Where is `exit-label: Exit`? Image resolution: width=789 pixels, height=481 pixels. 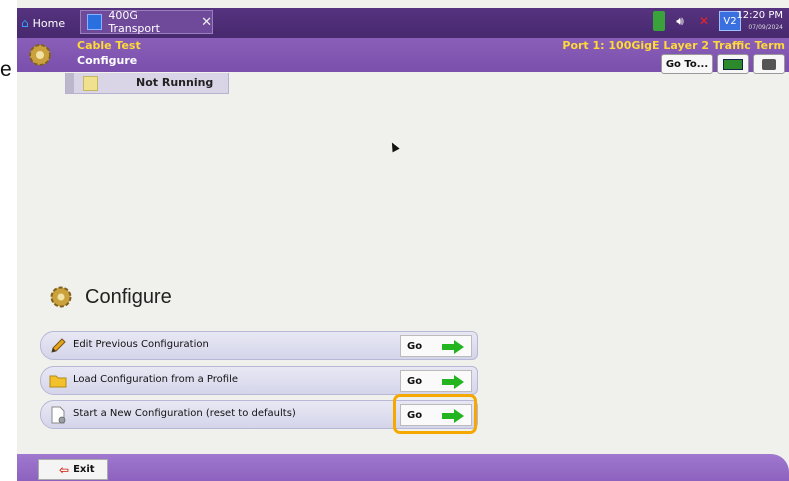 exit-label: Exit is located at coordinates (84, 469).